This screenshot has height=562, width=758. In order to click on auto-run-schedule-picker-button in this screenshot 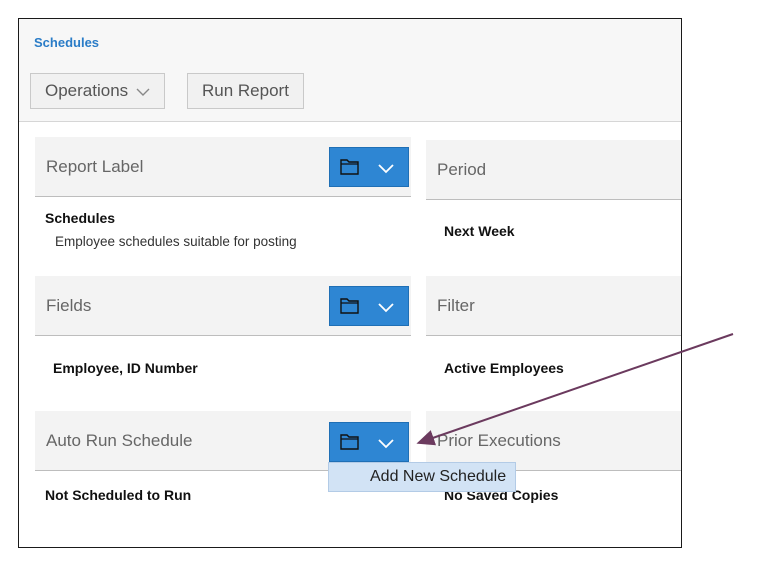, I will do `click(369, 442)`.